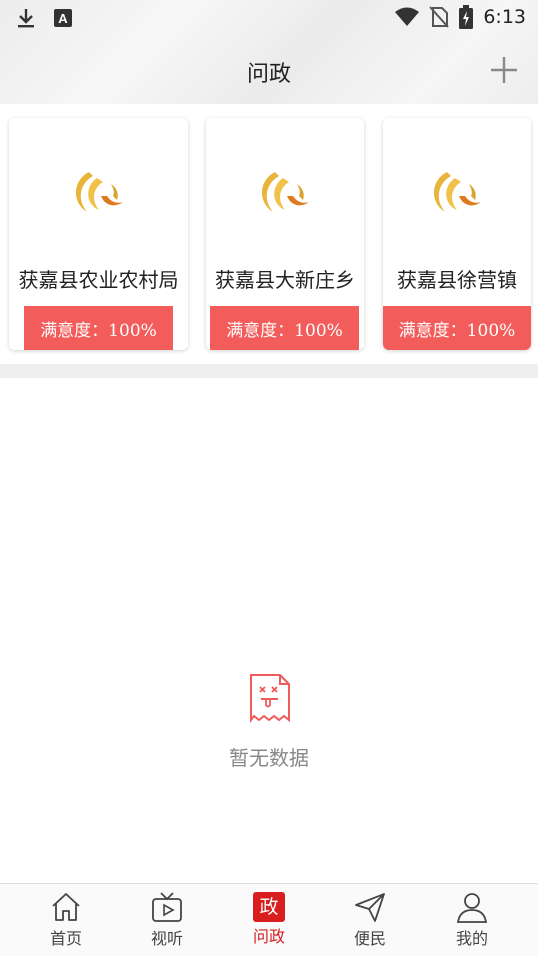  I want to click on nav-item-governance: 政 问政, so click(269, 921).